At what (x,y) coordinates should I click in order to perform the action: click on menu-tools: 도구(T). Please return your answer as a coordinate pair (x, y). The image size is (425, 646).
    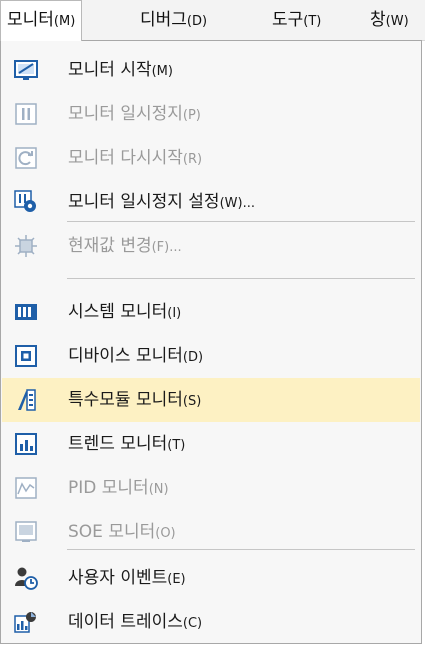
    Looking at the image, I should click on (296, 20).